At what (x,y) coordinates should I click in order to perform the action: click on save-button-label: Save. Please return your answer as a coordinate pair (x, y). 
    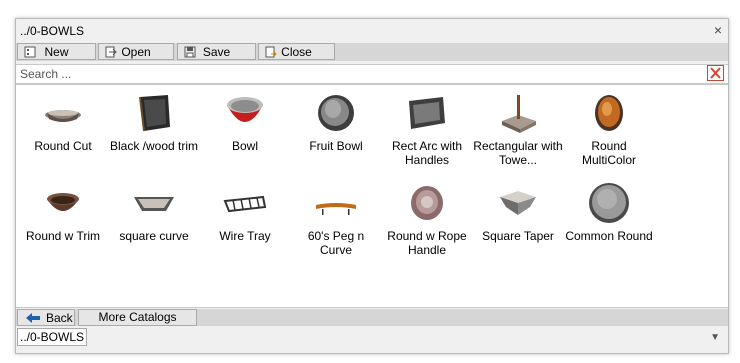
    Looking at the image, I should click on (216, 51).